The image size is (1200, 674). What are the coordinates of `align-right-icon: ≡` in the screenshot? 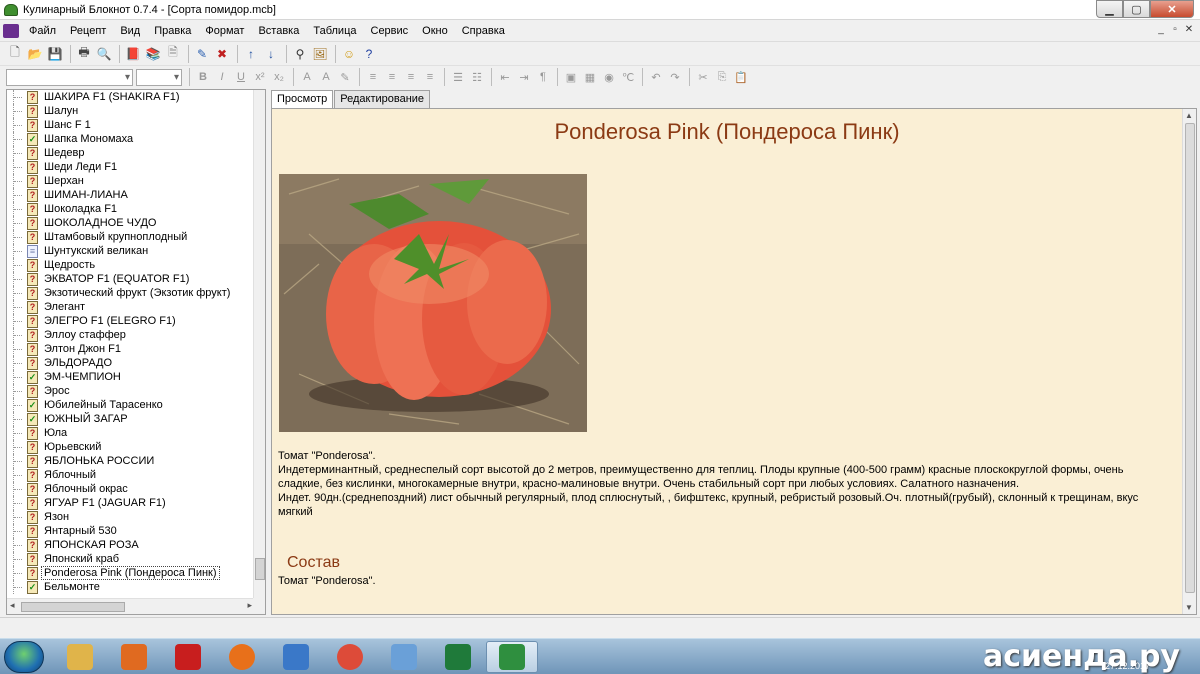 It's located at (411, 77).